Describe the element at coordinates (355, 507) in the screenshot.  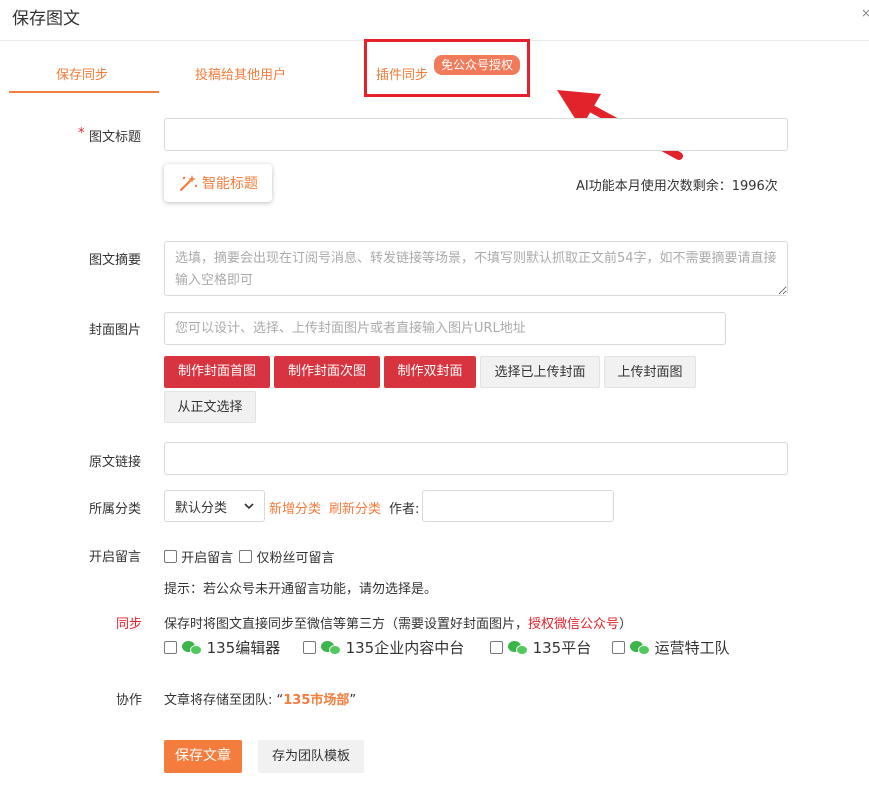
I see `refresh-category-link: 刷新分类` at that location.